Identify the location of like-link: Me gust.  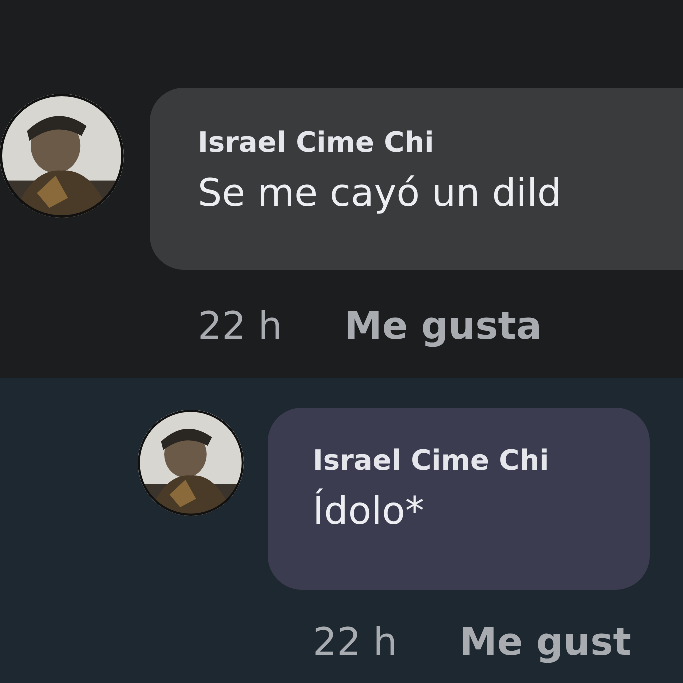
(546, 642).